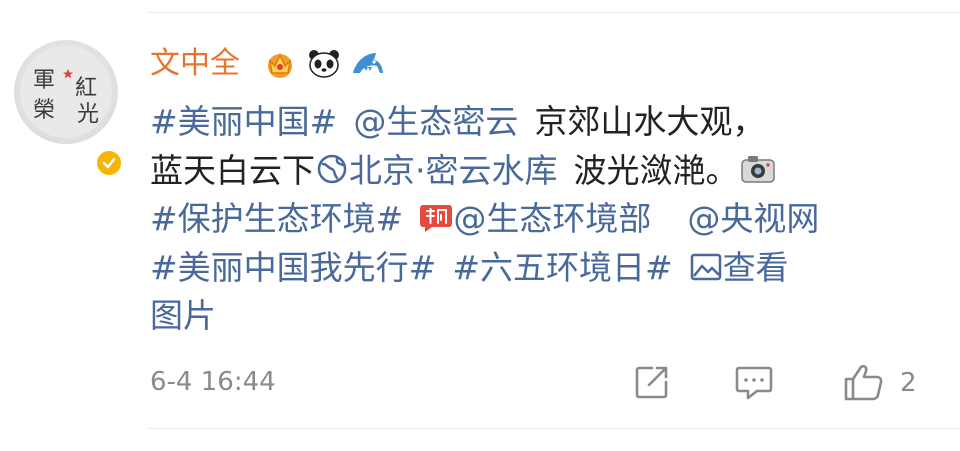 Image resolution: width=960 pixels, height=451 pixels. Describe the element at coordinates (332, 168) in the screenshot. I see `location-globe-icon` at that location.